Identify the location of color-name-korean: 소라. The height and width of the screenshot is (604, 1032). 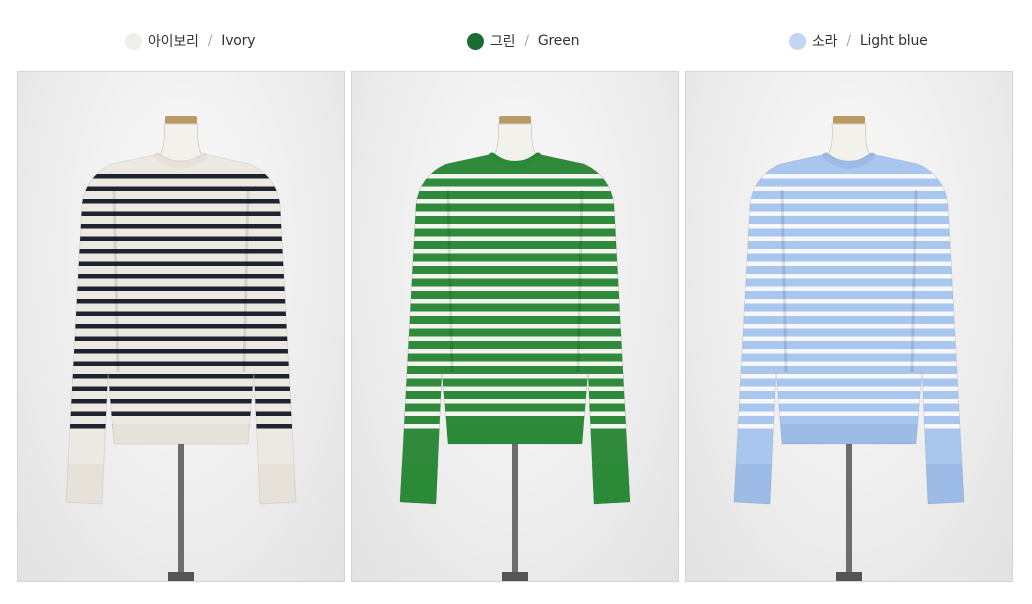
(825, 42).